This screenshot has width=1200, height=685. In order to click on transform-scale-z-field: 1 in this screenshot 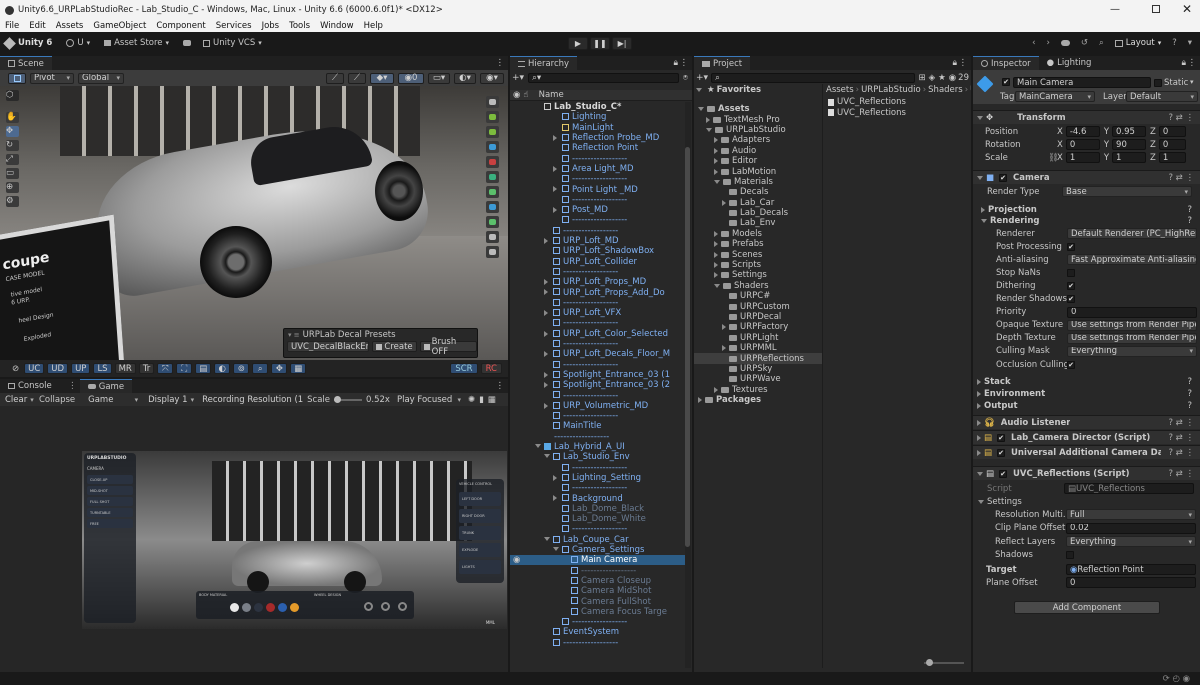, I will do `click(1172, 157)`.